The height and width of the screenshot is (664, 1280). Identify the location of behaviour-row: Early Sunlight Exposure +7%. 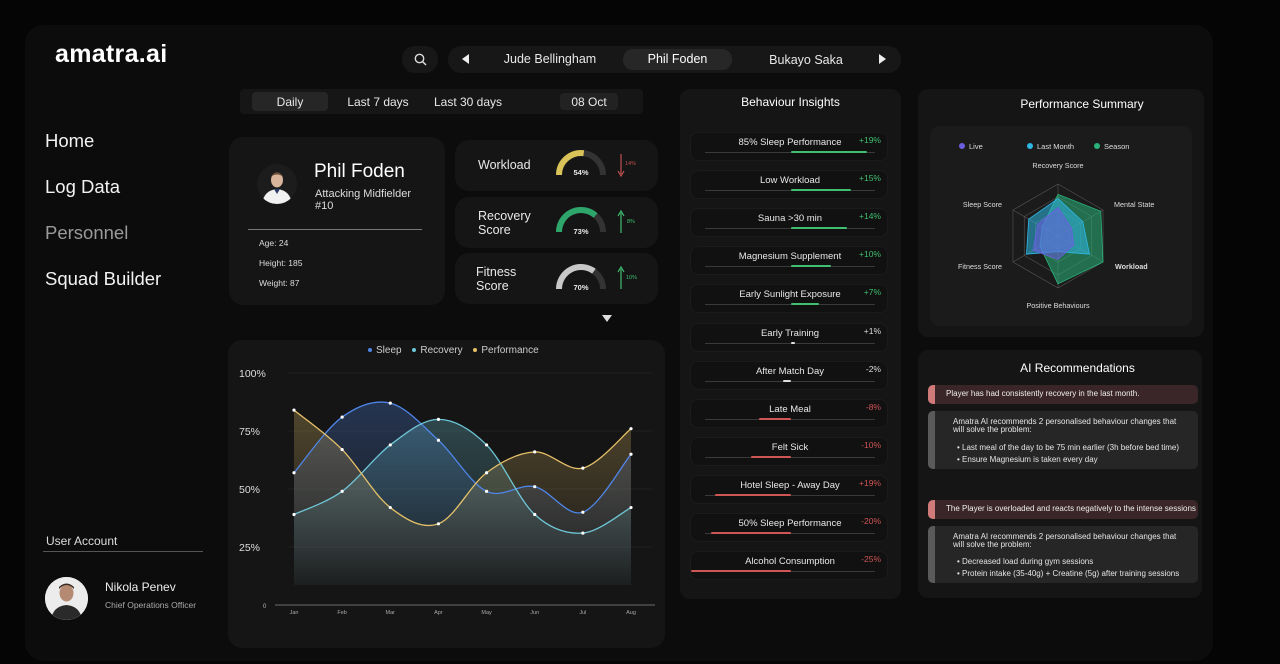
(789, 299).